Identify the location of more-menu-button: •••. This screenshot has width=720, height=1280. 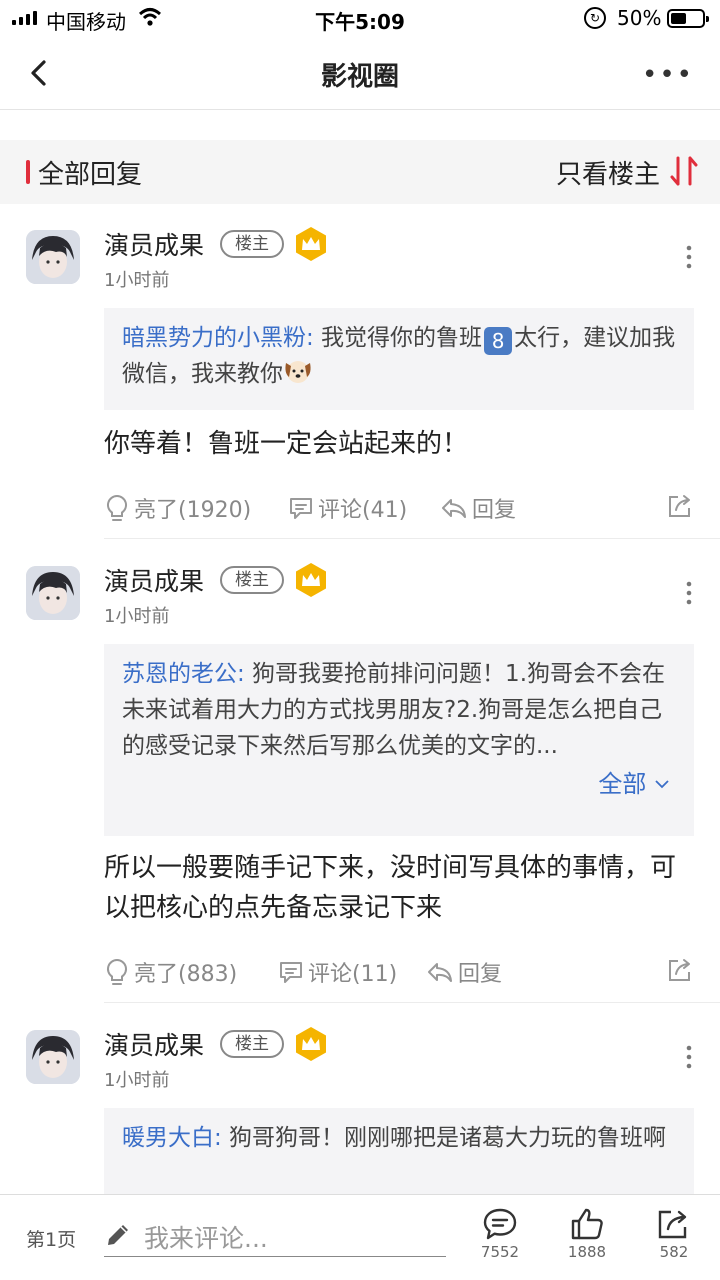
(668, 75).